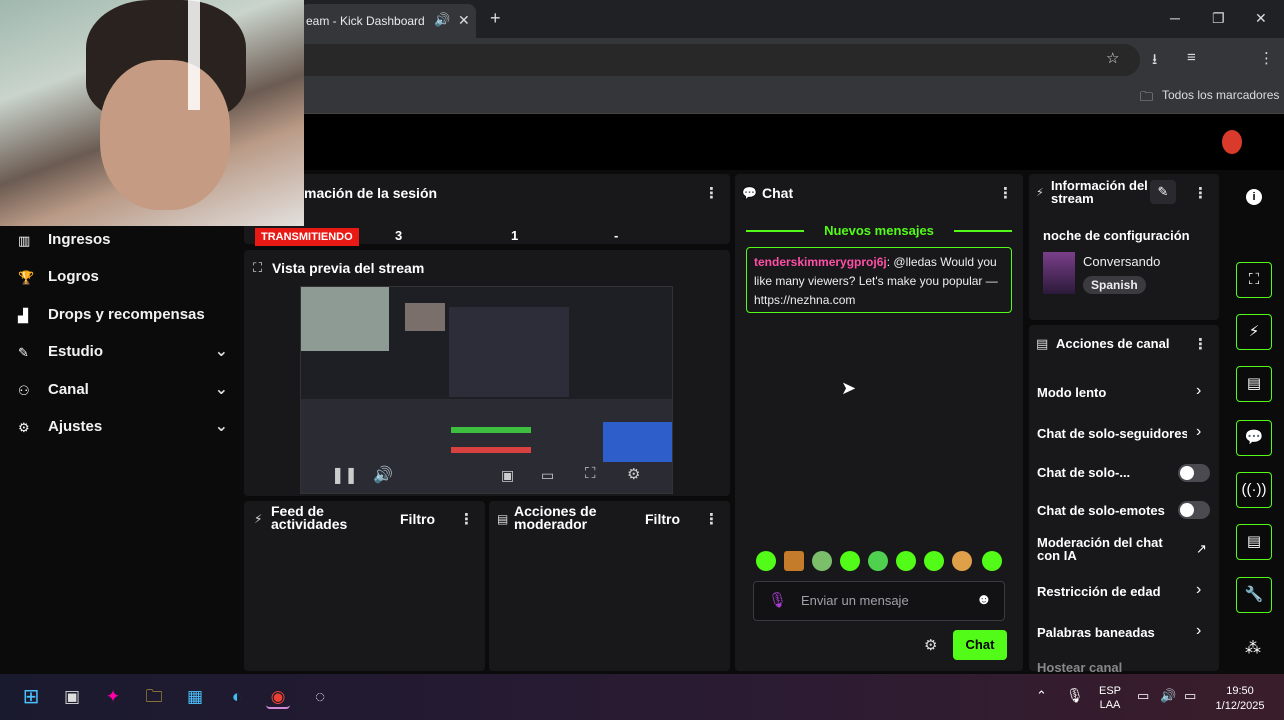 This screenshot has width=1284, height=720. Describe the element at coordinates (195, 697) in the screenshot. I see `store-icon: ▦` at that location.